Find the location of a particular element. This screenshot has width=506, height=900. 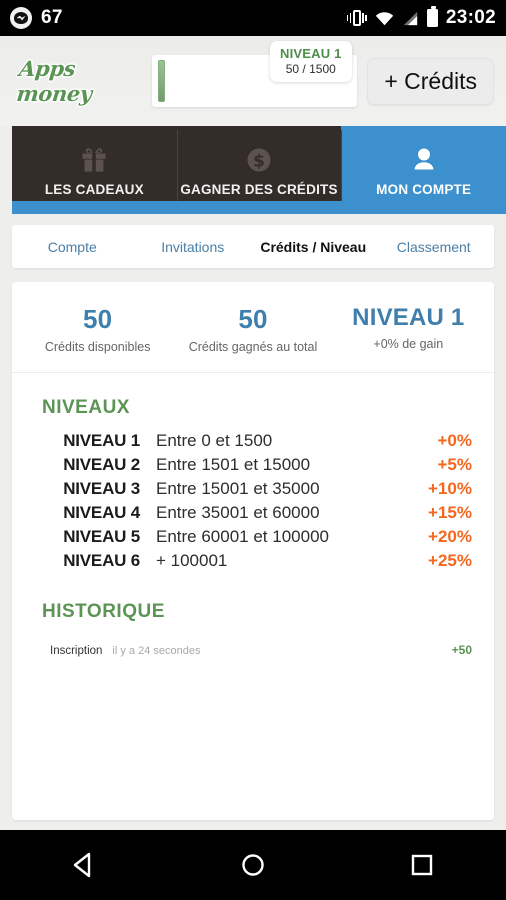

table-row: NIVEAU 6 + 100001 +25% is located at coordinates (253, 561).